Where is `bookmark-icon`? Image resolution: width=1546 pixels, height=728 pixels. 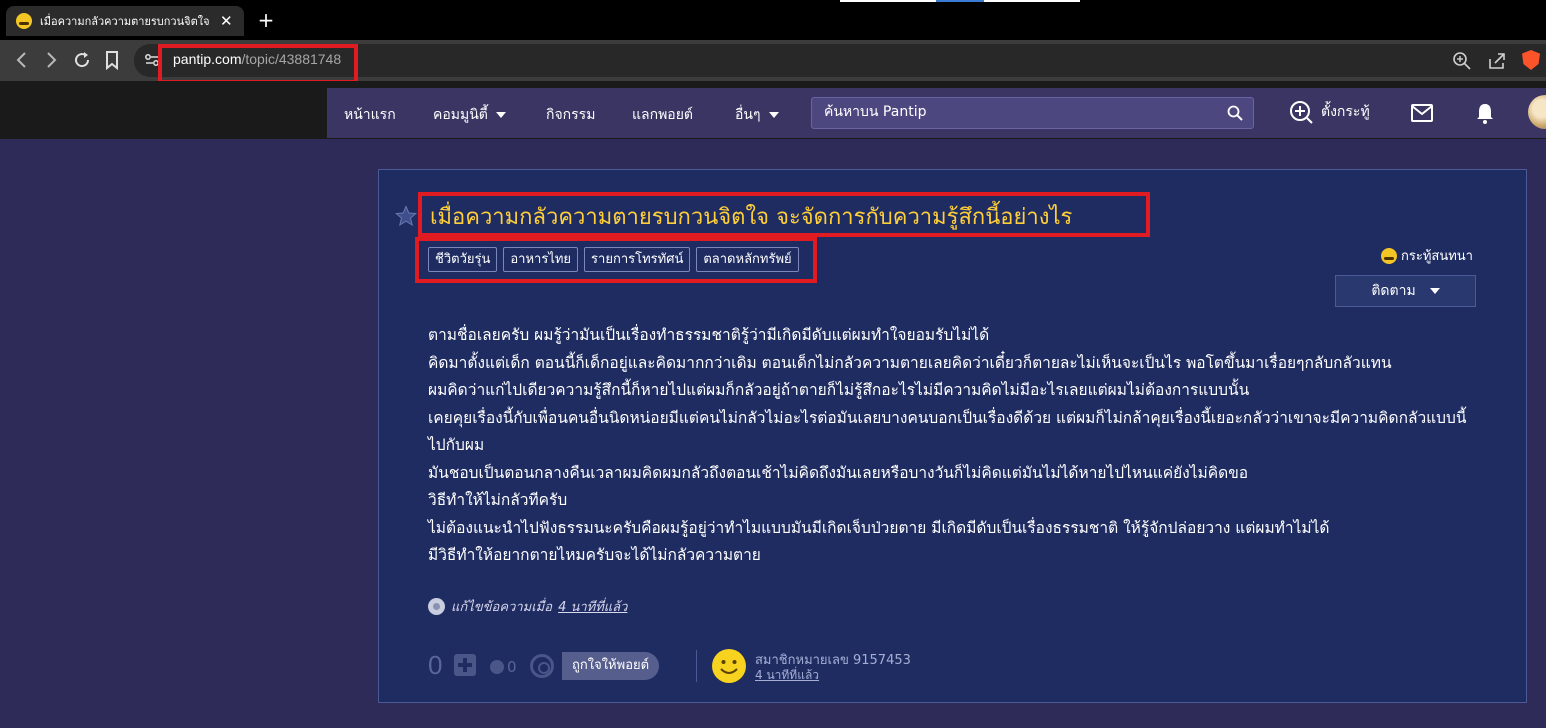
bookmark-icon is located at coordinates (112, 60).